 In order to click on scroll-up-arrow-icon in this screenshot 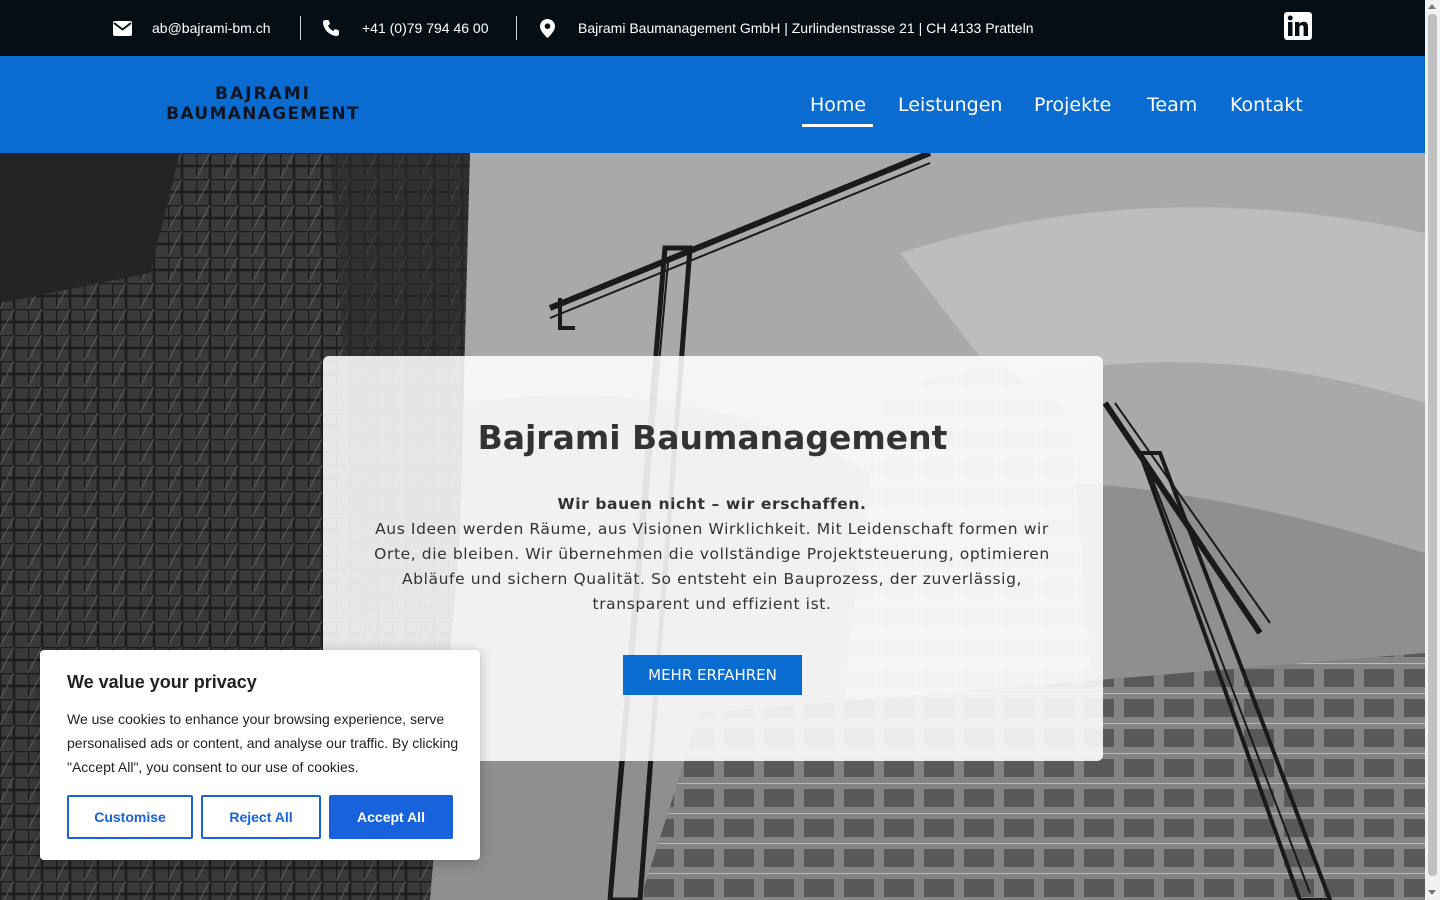, I will do `click(1432, 6)`.